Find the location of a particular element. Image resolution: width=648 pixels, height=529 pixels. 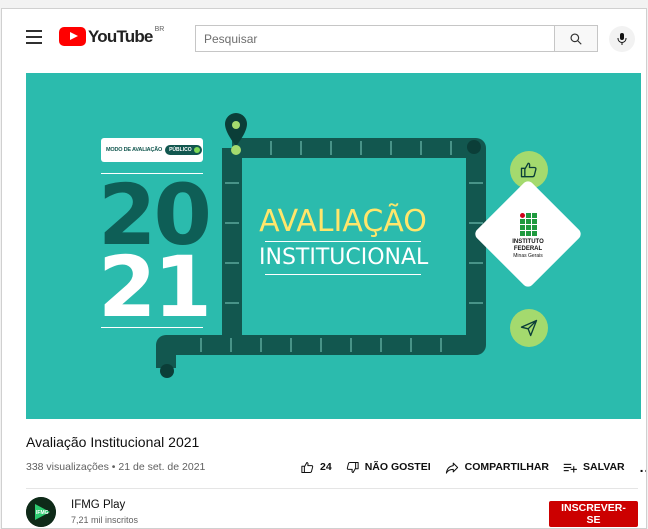

institution-line2: FEDERAL is located at coordinates (528, 249).